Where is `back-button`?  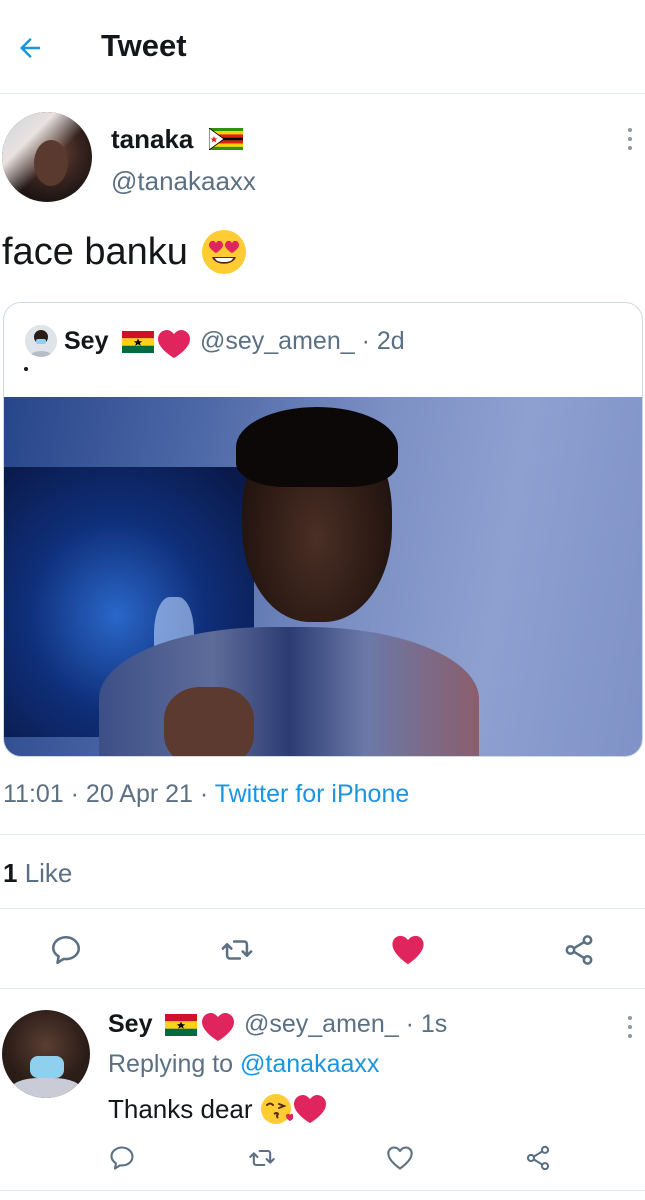 back-button is located at coordinates (30, 48).